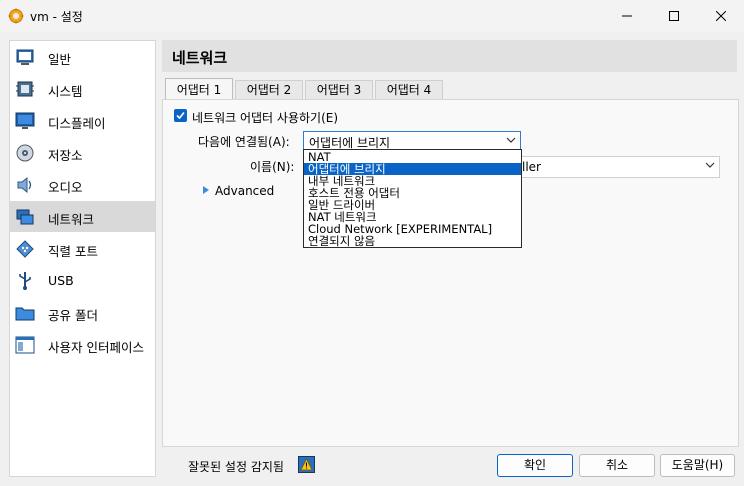 The height and width of the screenshot is (486, 744). Describe the element at coordinates (65, 91) in the screenshot. I see `sidebar-item-label: 시스템` at that location.